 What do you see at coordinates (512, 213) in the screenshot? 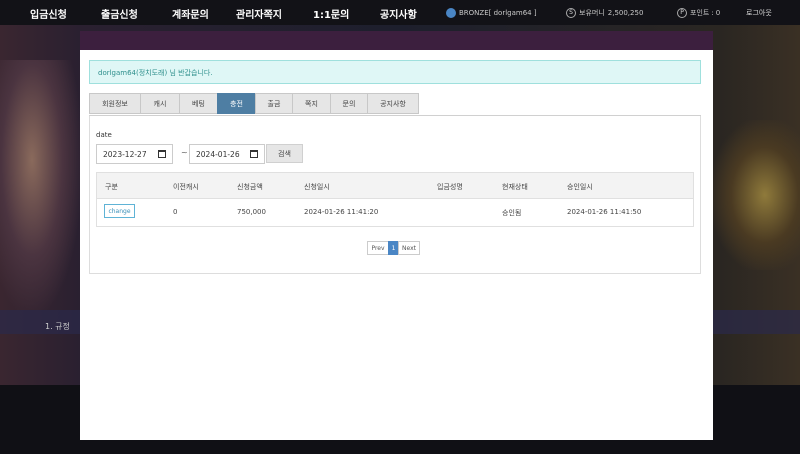
I see `cell-status: 승인됨` at bounding box center [512, 213].